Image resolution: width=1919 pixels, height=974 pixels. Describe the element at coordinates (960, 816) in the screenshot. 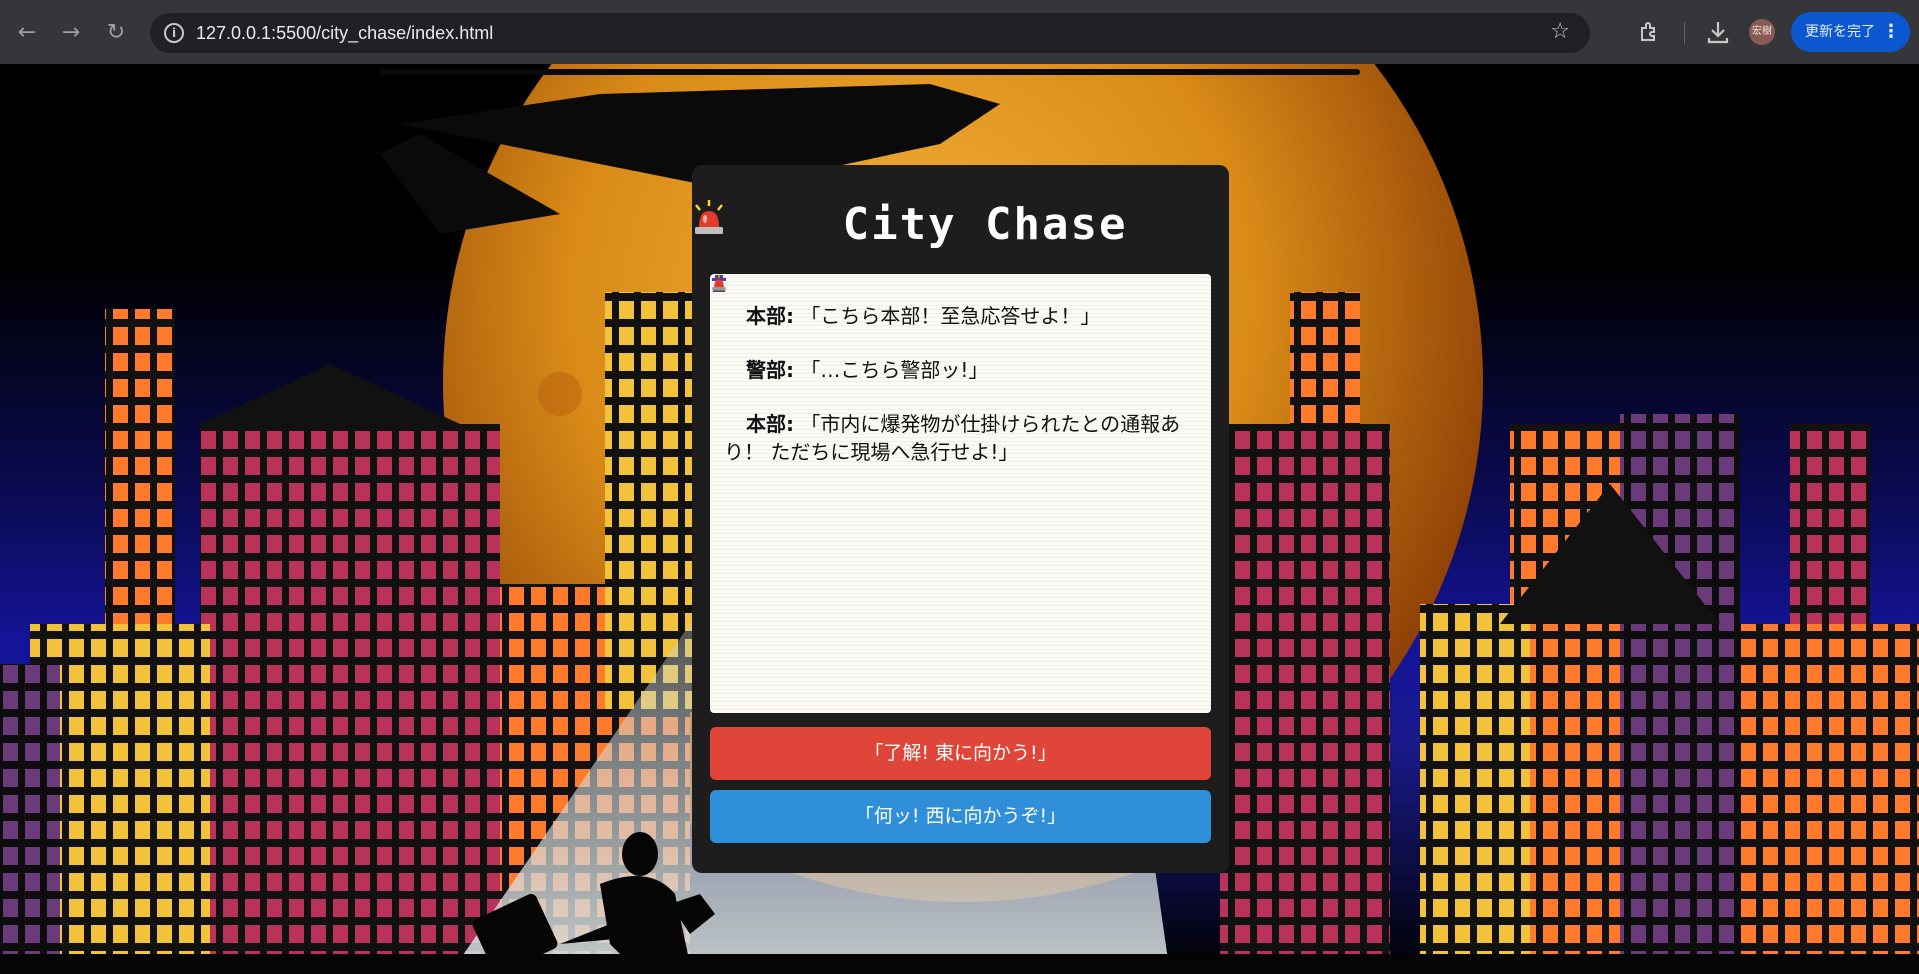

I see `choice-west-button: 「何ッ! 西に向かうぞ!」` at that location.